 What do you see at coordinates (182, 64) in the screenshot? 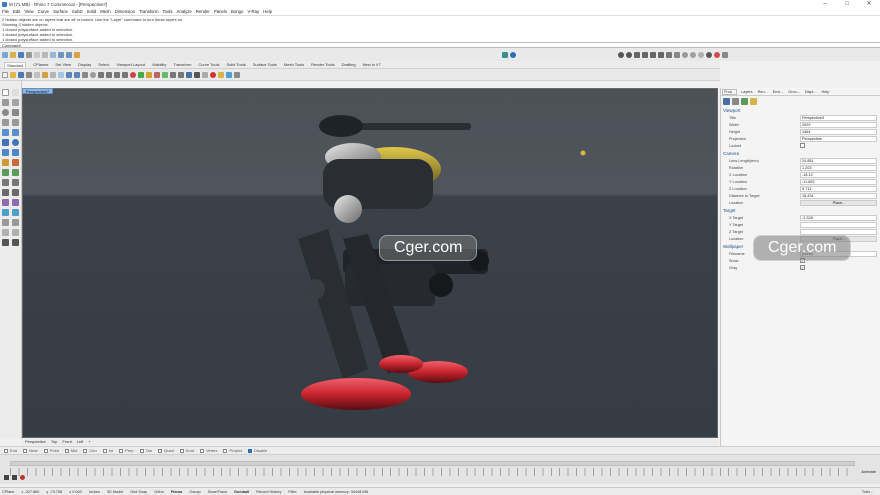
I see `tab-transform: Transform` at bounding box center [182, 64].